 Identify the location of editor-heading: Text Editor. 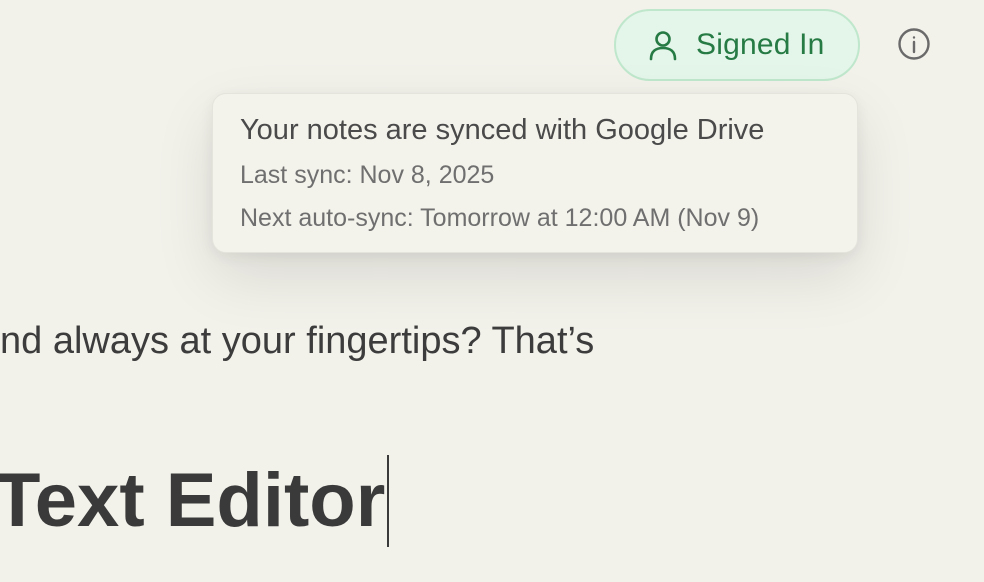
(195, 501).